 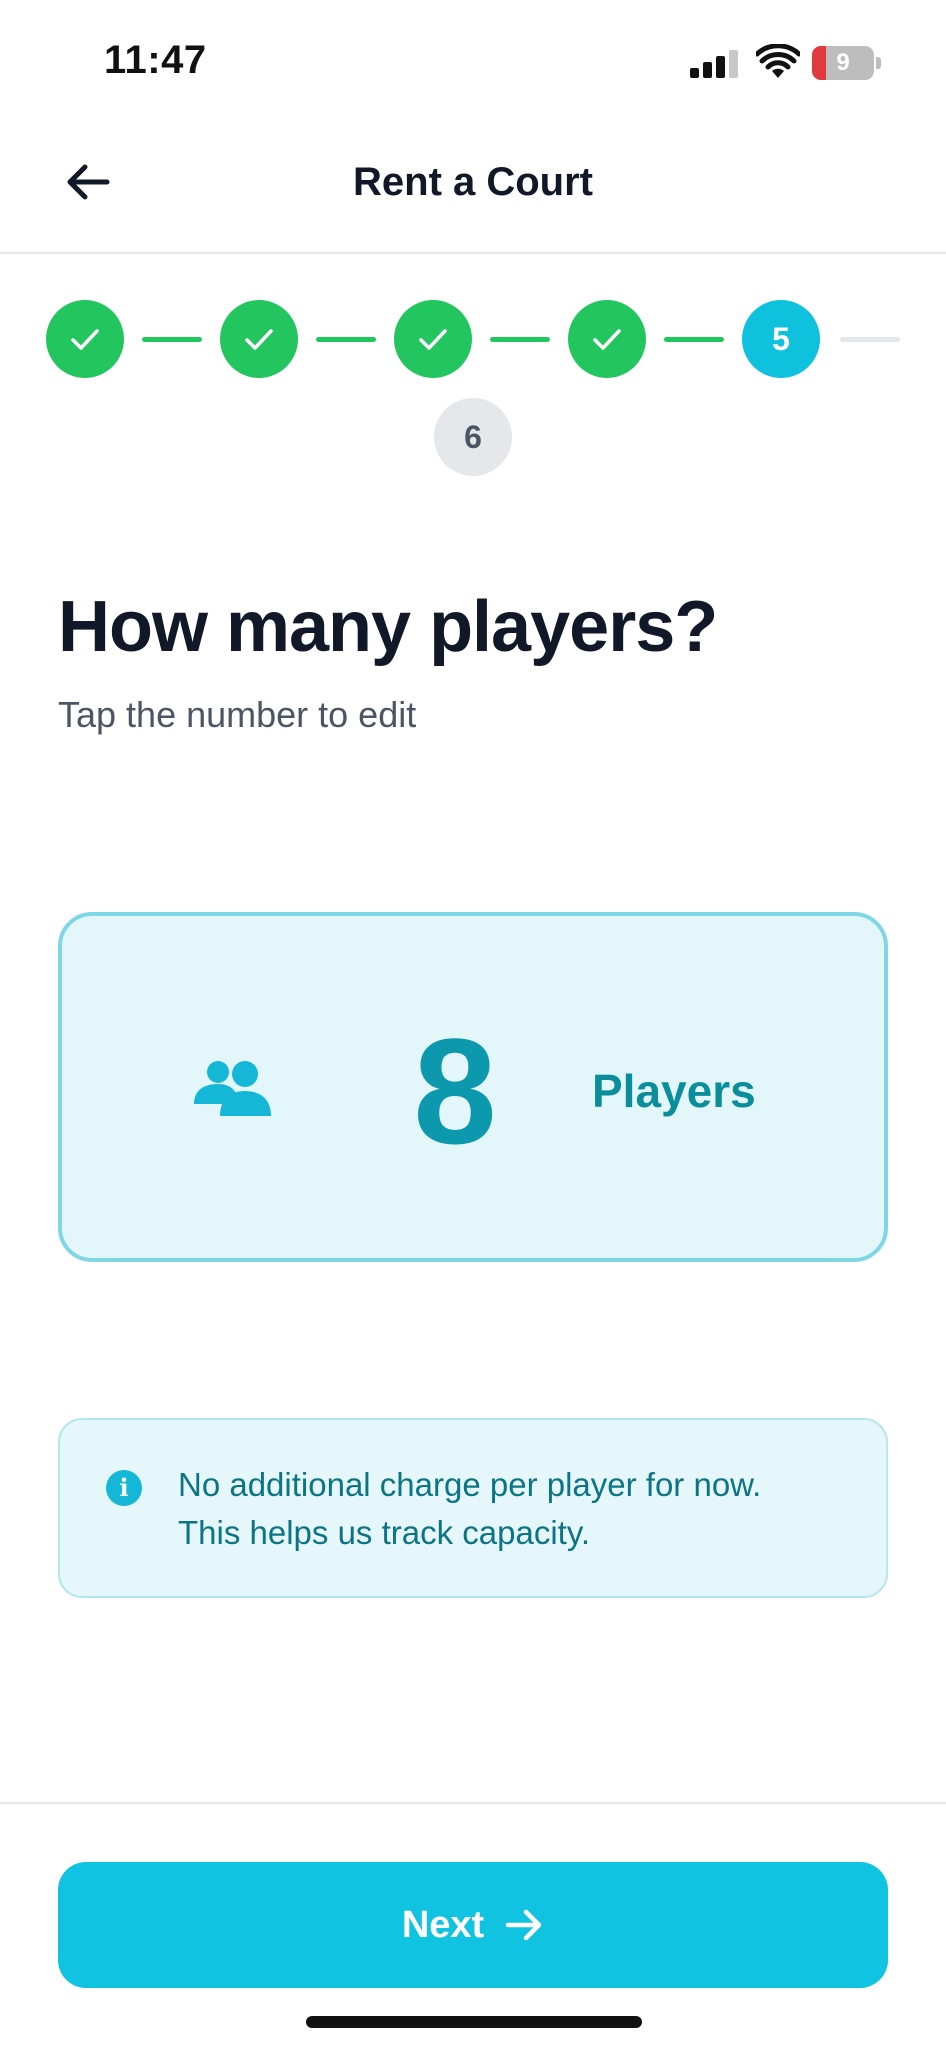 I want to click on wifi-icon, so click(x=778, y=61).